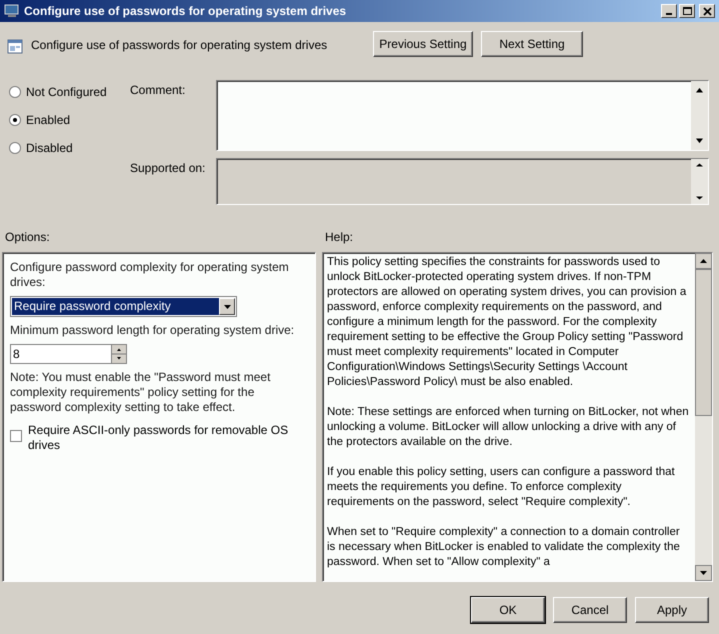 Image resolution: width=719 pixels, height=634 pixels. I want to click on help-paragraph: This policy setting specifies the constraints for passwords used to unlock BitLocker-protected operating system drives. If non-TPM protectors are allowed on operating system drives, you can provision a password, enforce complexity requirements on the password, and configure a minimum length for the password. For the complexity requirement setting to be effective the Group Policy setting "Password must meet complexity requirements" located in Computer Configuration\Windows Settings\Security Settings \Account Policies\Password Policy\ must be also enabled., so click(507, 322).